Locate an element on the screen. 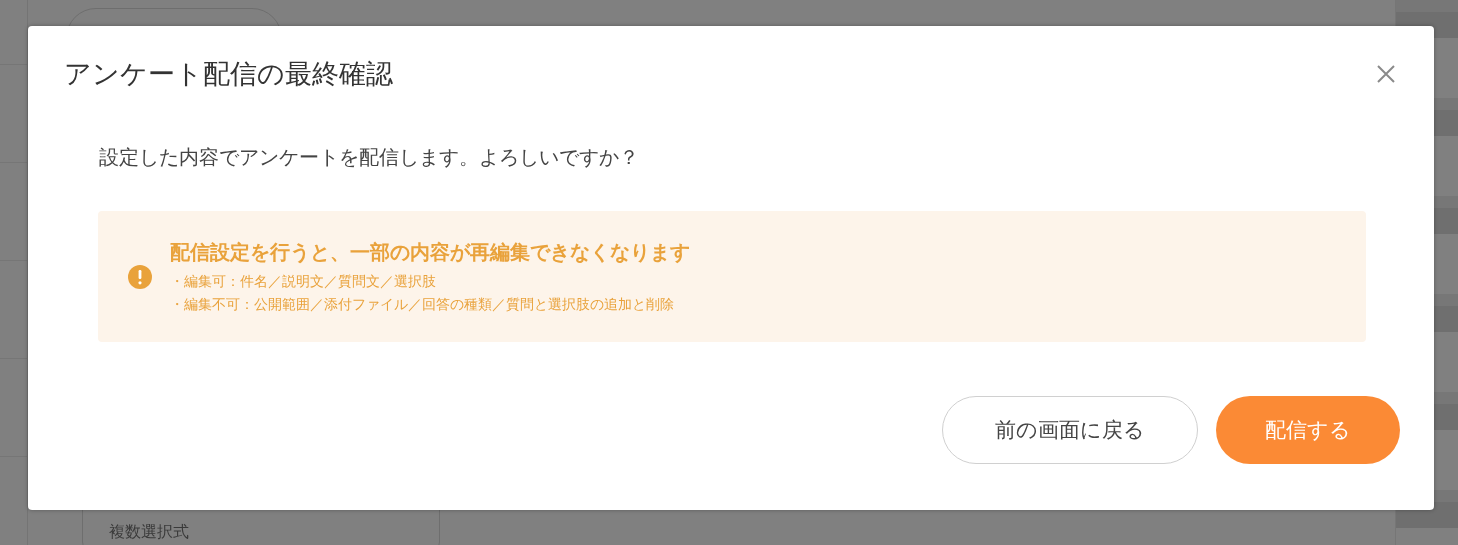  warning-item: ・編集可：件名／説明文／質問文／選択肢 is located at coordinates (303, 282).